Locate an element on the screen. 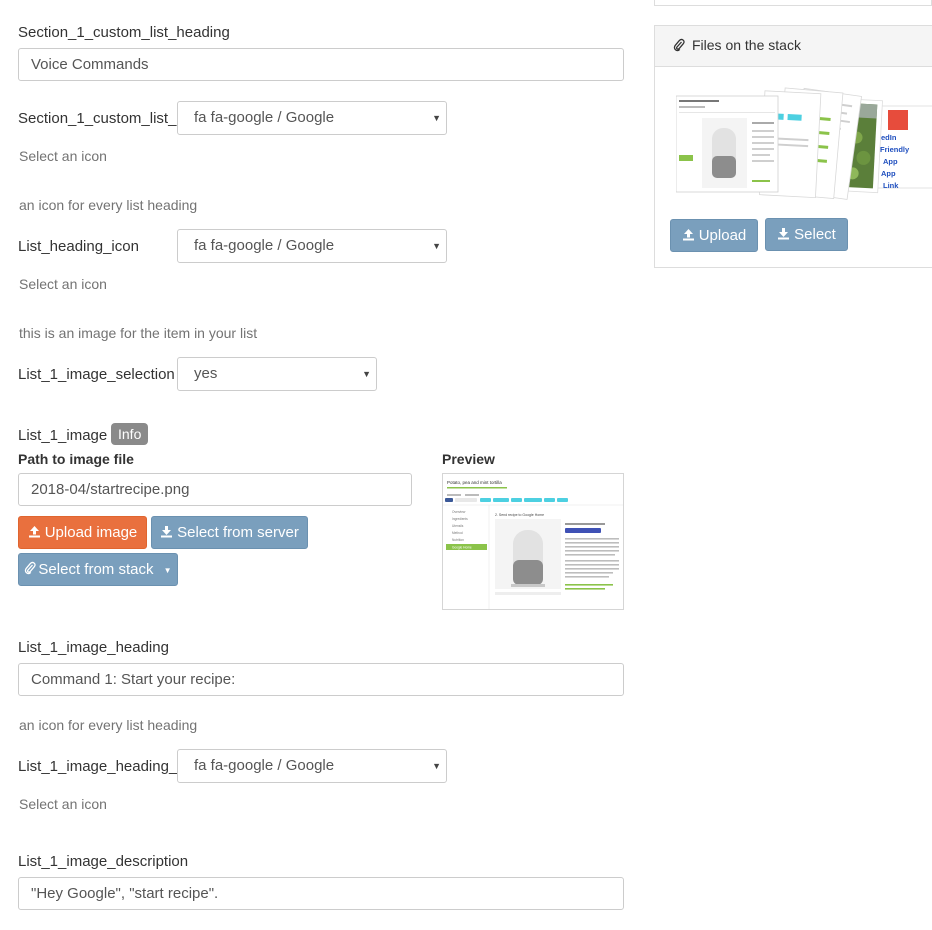  list1-image-heading-icon-desc: an icon for every list heading is located at coordinates (108, 725).